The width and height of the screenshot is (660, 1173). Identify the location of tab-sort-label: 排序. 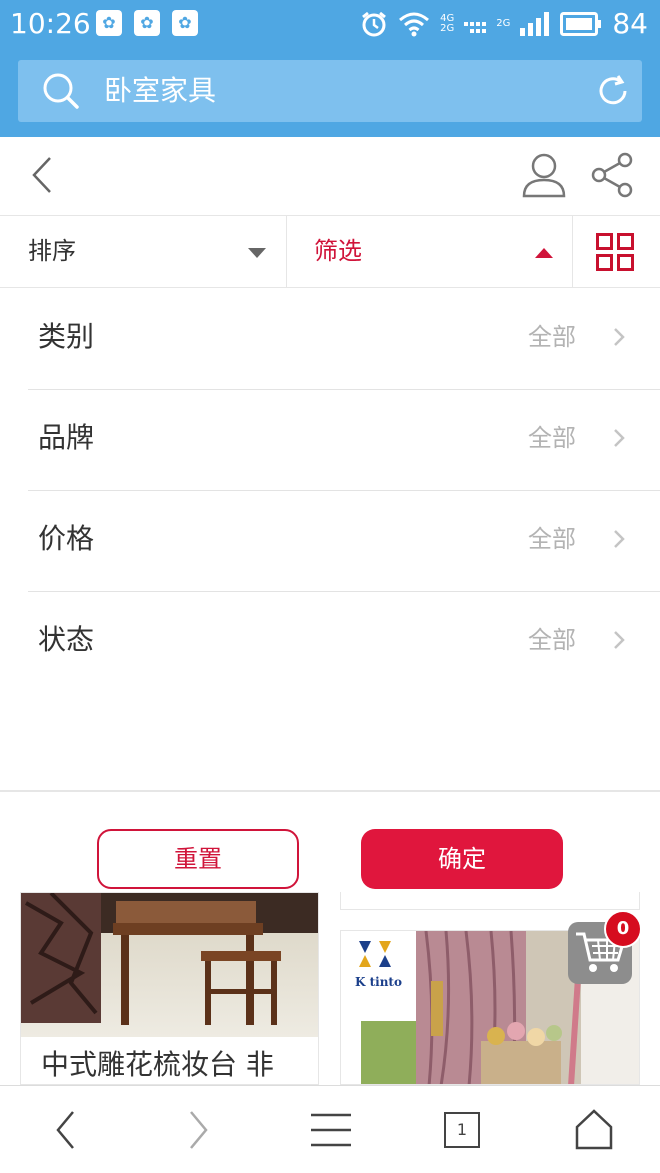
(52, 251).